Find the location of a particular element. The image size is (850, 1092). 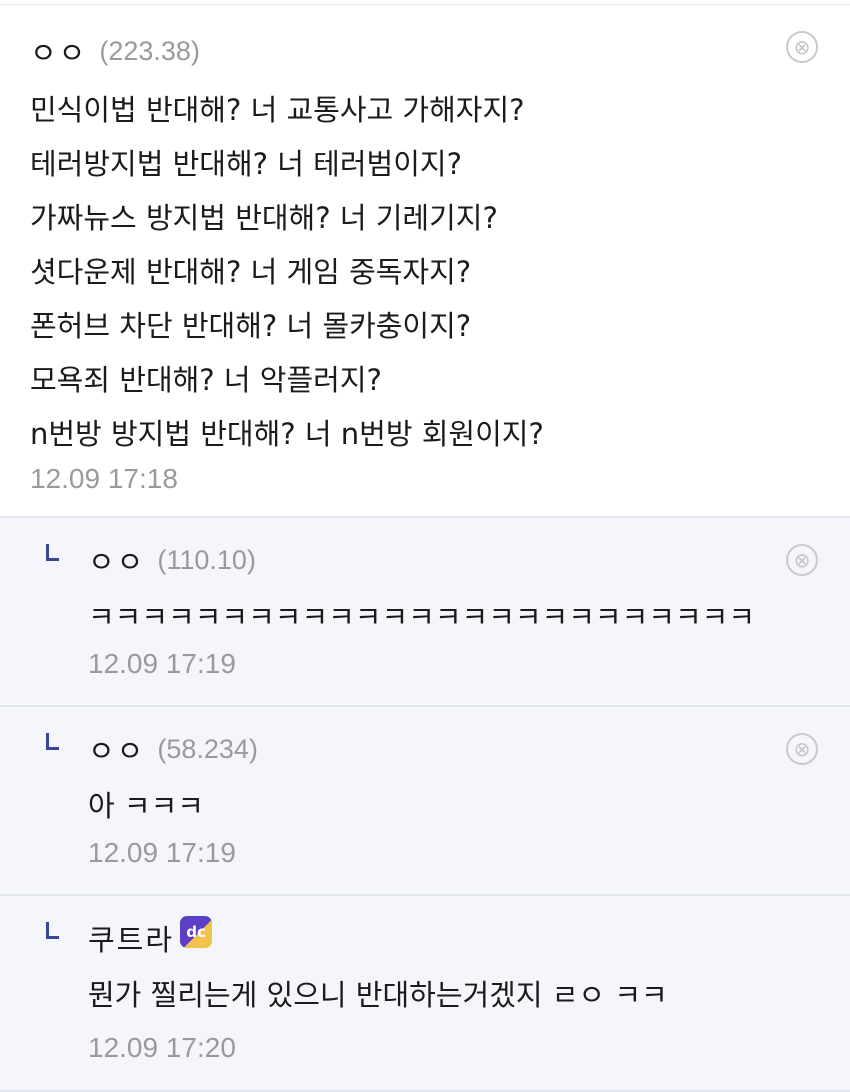

comment-timestamp: 12.09 17:20 is located at coordinates (162, 1047).